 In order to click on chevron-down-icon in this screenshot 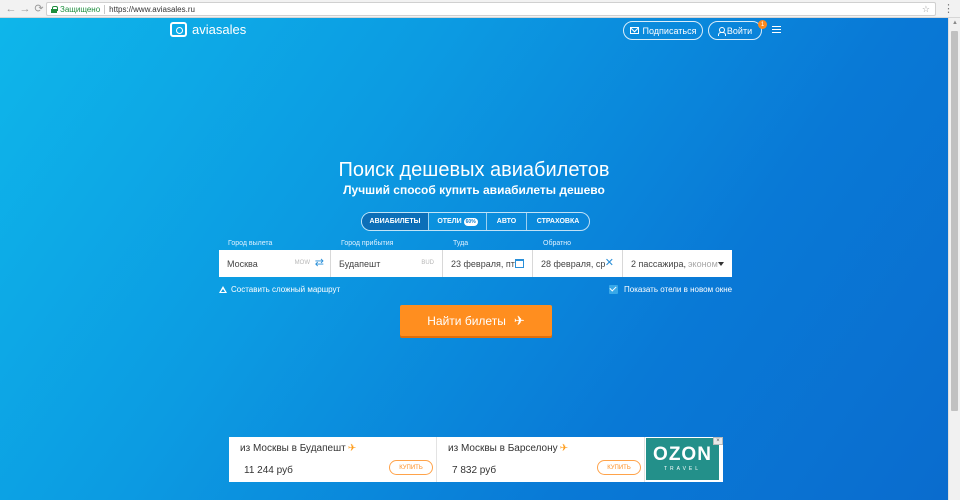, I will do `click(721, 264)`.